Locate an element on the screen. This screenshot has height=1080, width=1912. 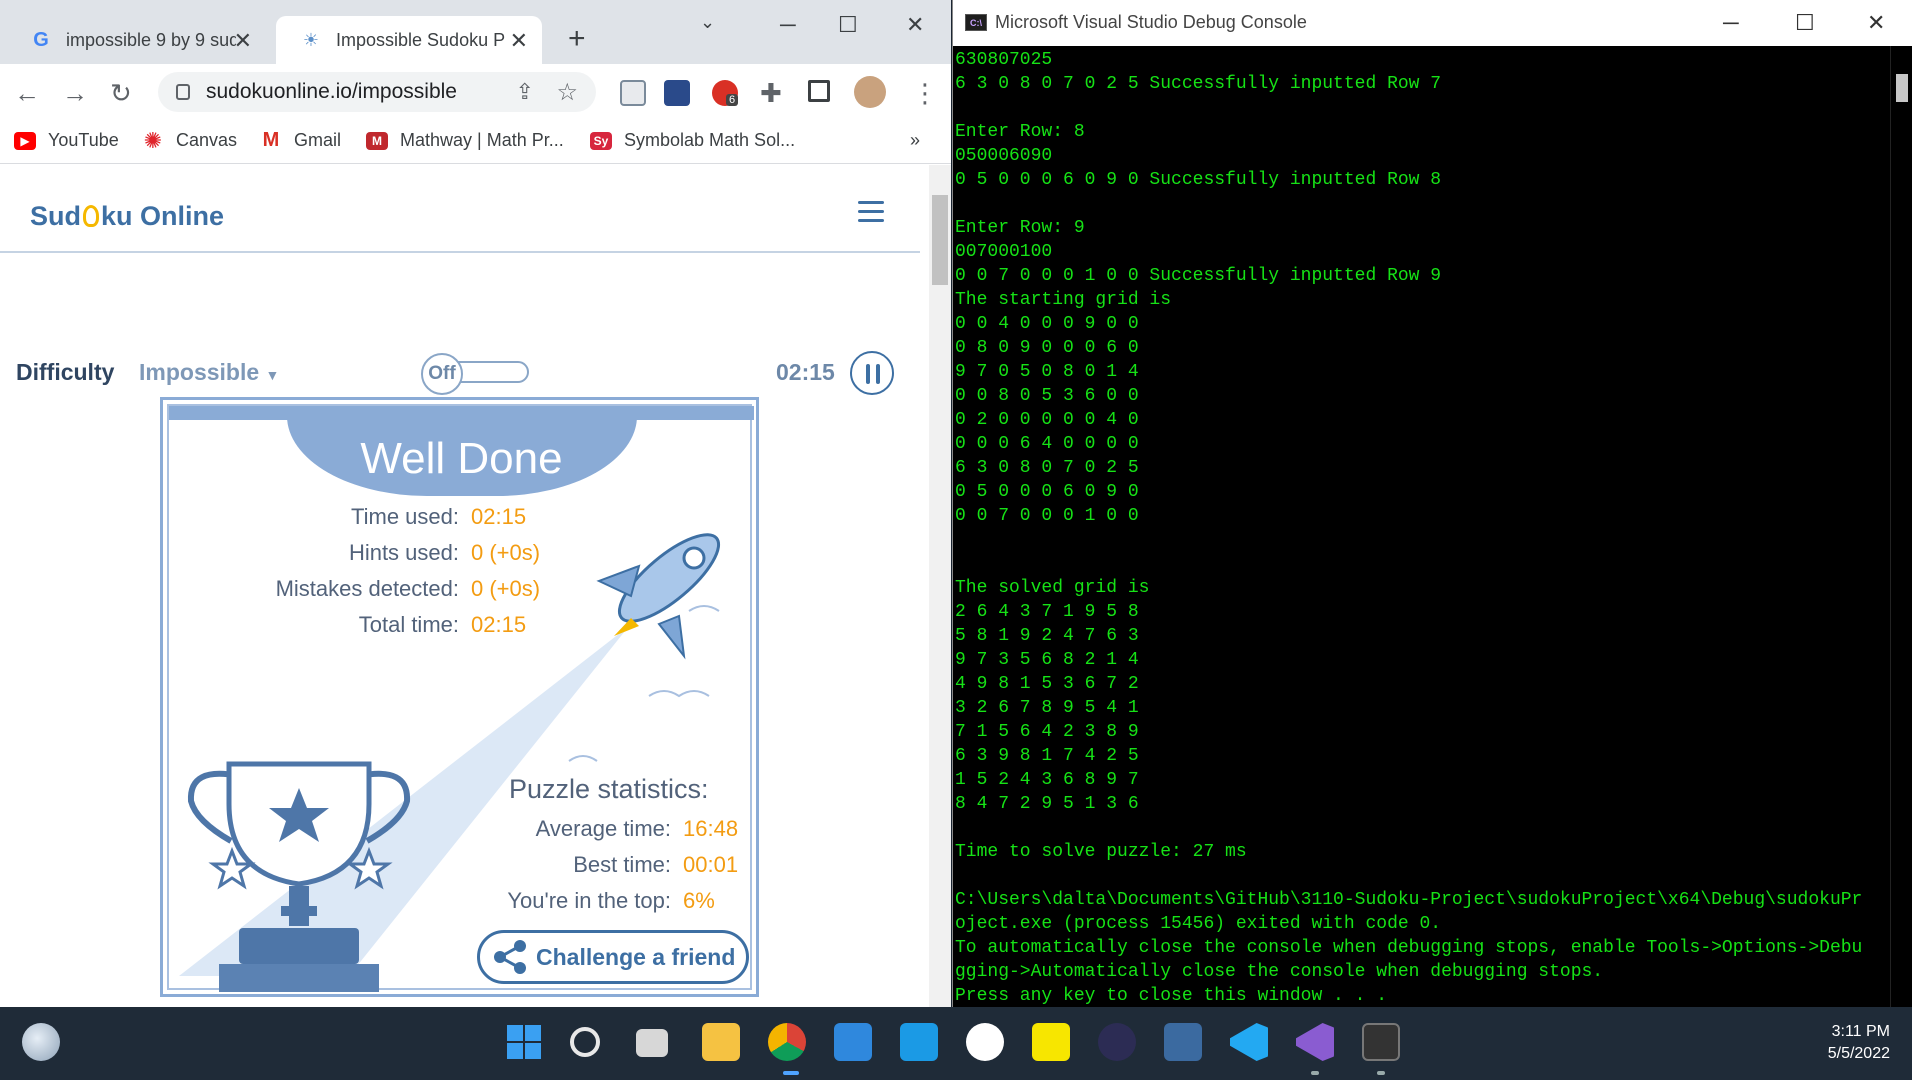
console-line: The solved grid is is located at coordinates (1052, 588).